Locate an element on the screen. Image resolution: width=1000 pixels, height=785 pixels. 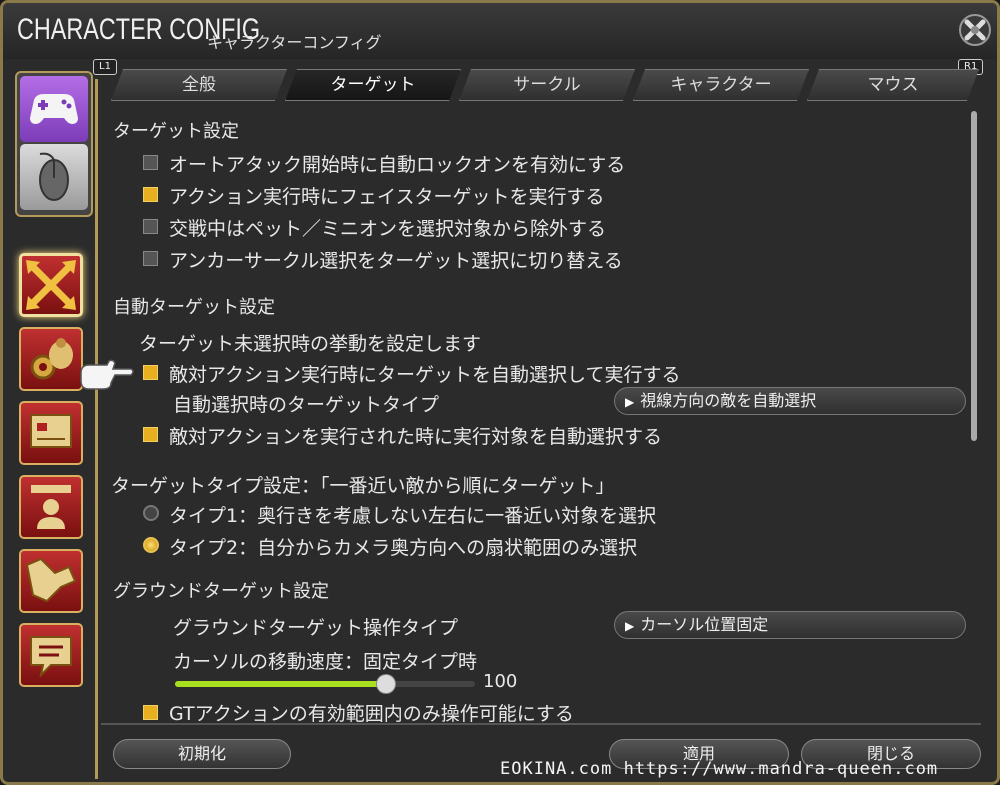
category-character-button is located at coordinates (51, 507).